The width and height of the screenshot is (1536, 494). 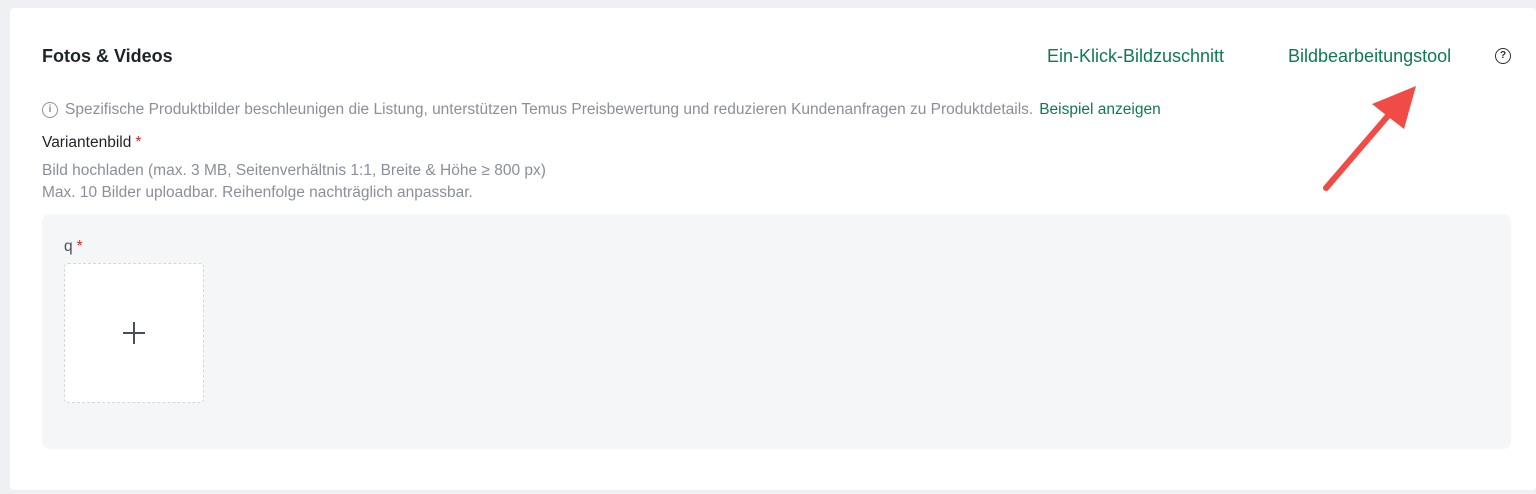 I want to click on variant-group-label: q *, so click(x=73, y=247).